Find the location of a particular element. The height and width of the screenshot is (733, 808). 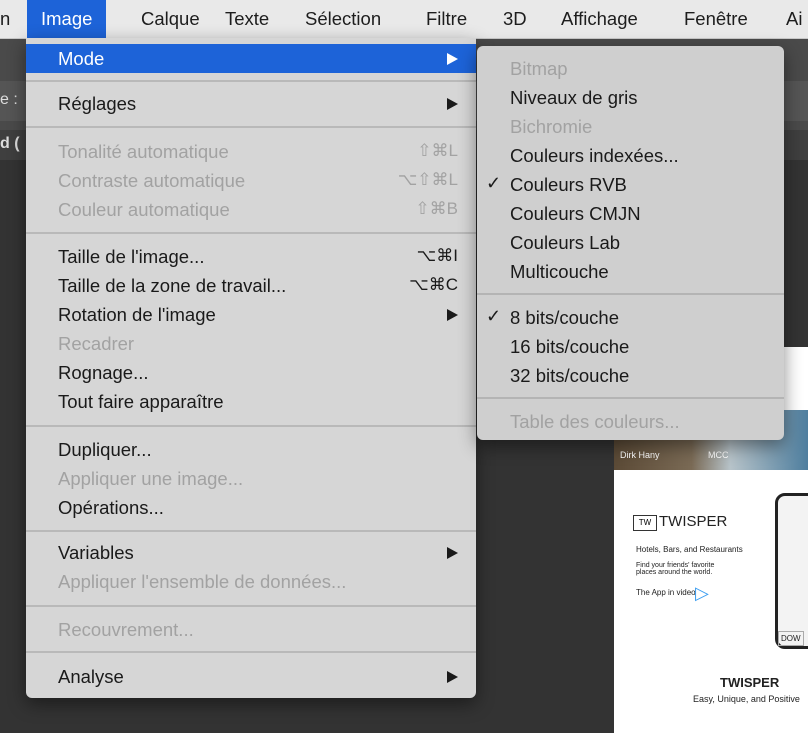

menubar-item-texte: Texte is located at coordinates (247, 19).